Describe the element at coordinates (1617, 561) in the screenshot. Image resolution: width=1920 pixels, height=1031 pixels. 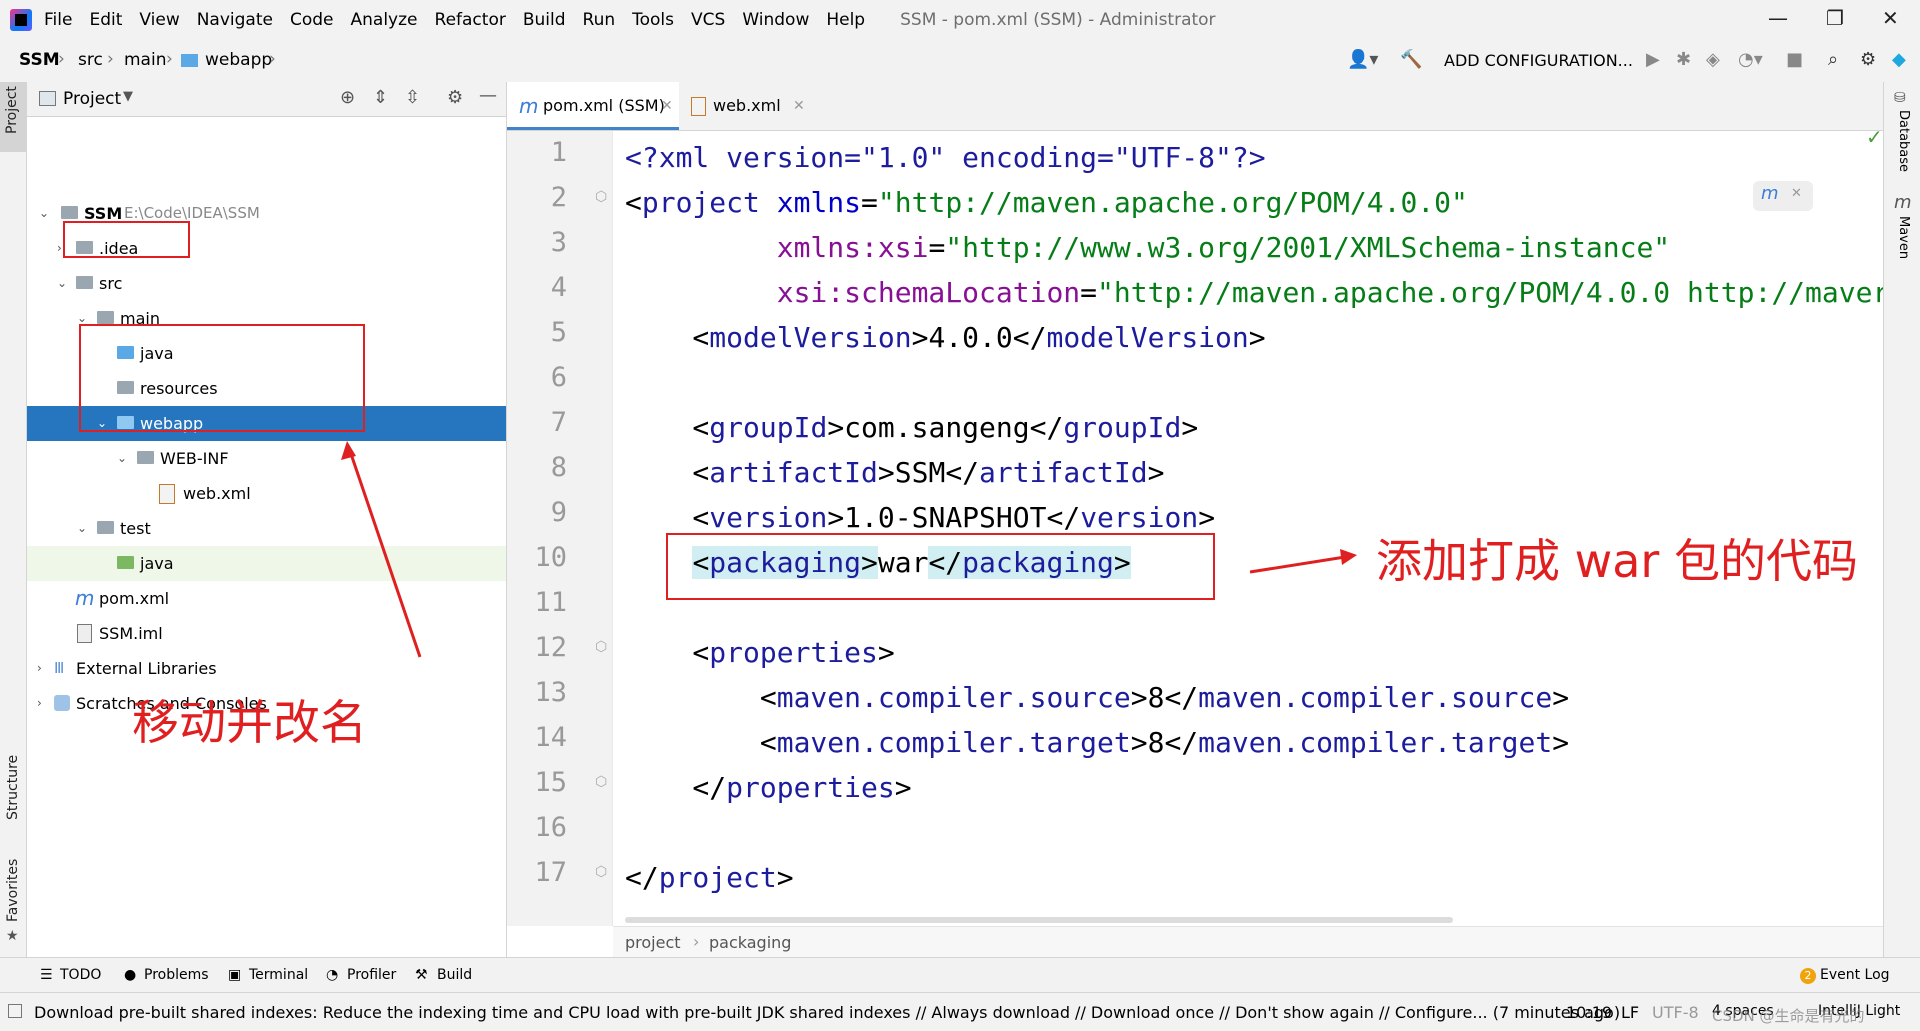
I see `annotation-war-code: 添加打成 war 包的代码` at that location.